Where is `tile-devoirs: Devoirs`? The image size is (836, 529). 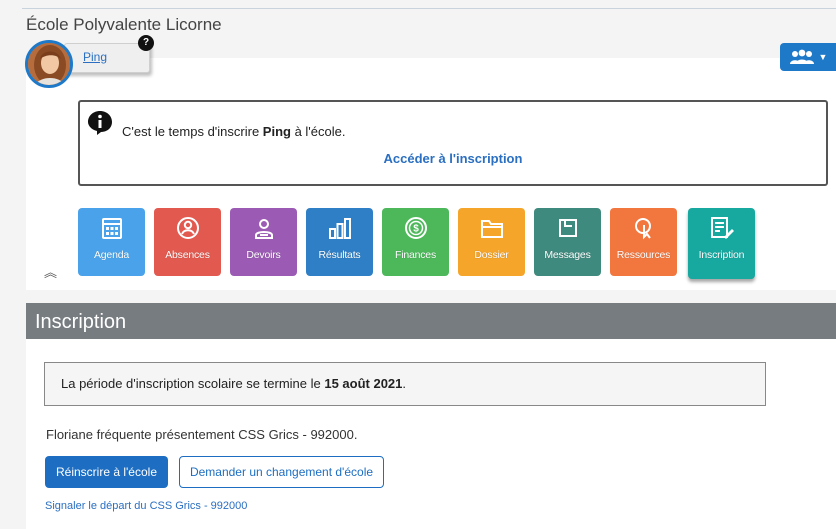
tile-devoirs: Devoirs is located at coordinates (263, 242).